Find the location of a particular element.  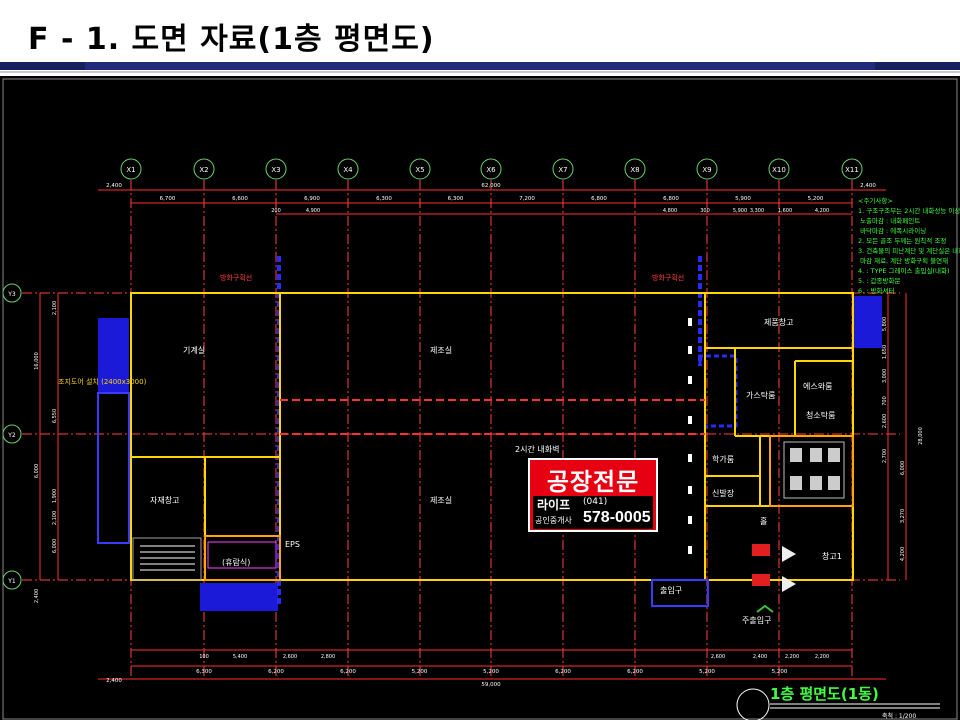

badge-name: 라이프 is located at coordinates (554, 505).